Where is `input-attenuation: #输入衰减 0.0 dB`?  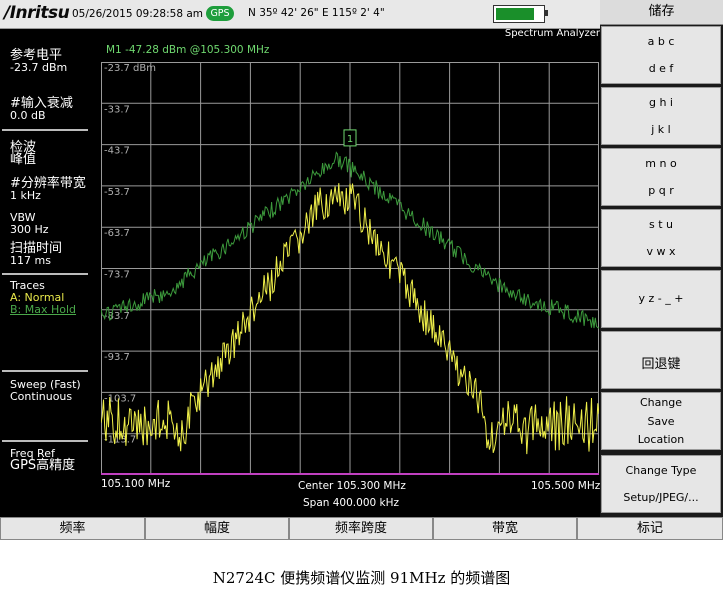
input-attenuation: #输入衰减 0.0 dB is located at coordinates (41, 109).